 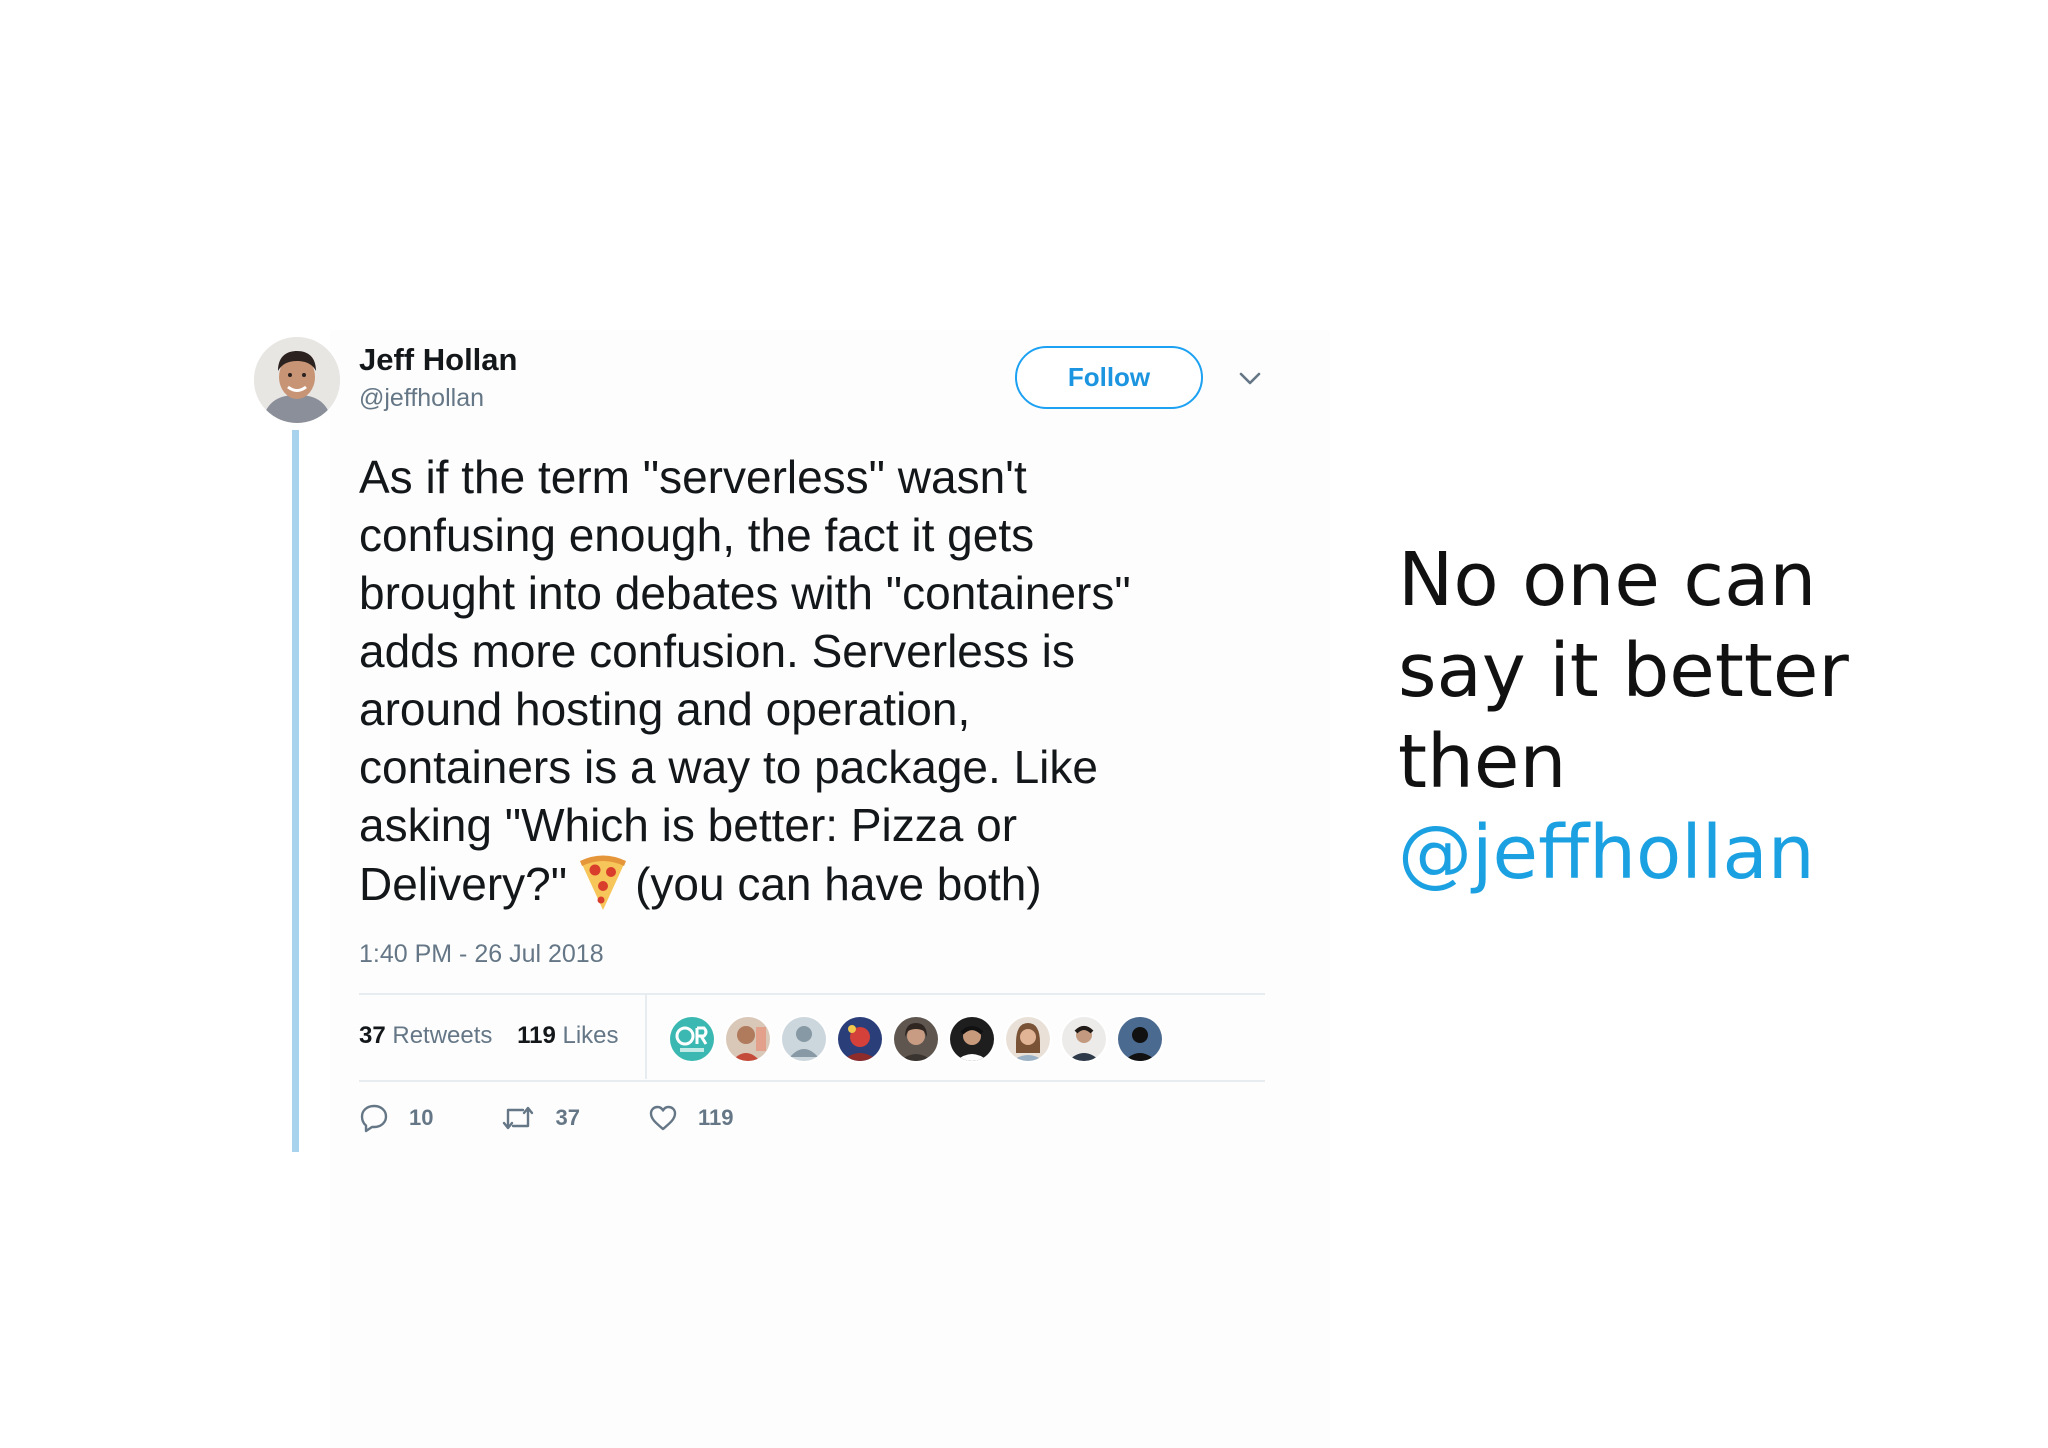 I want to click on tweet-text-tail: (you can have both), so click(x=838, y=884).